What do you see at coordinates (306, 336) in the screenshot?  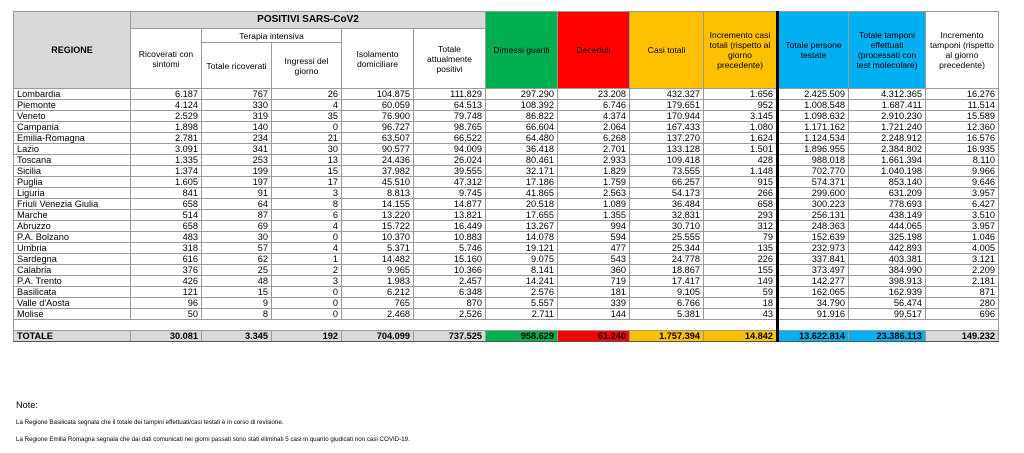 I see `value-cell: 192` at bounding box center [306, 336].